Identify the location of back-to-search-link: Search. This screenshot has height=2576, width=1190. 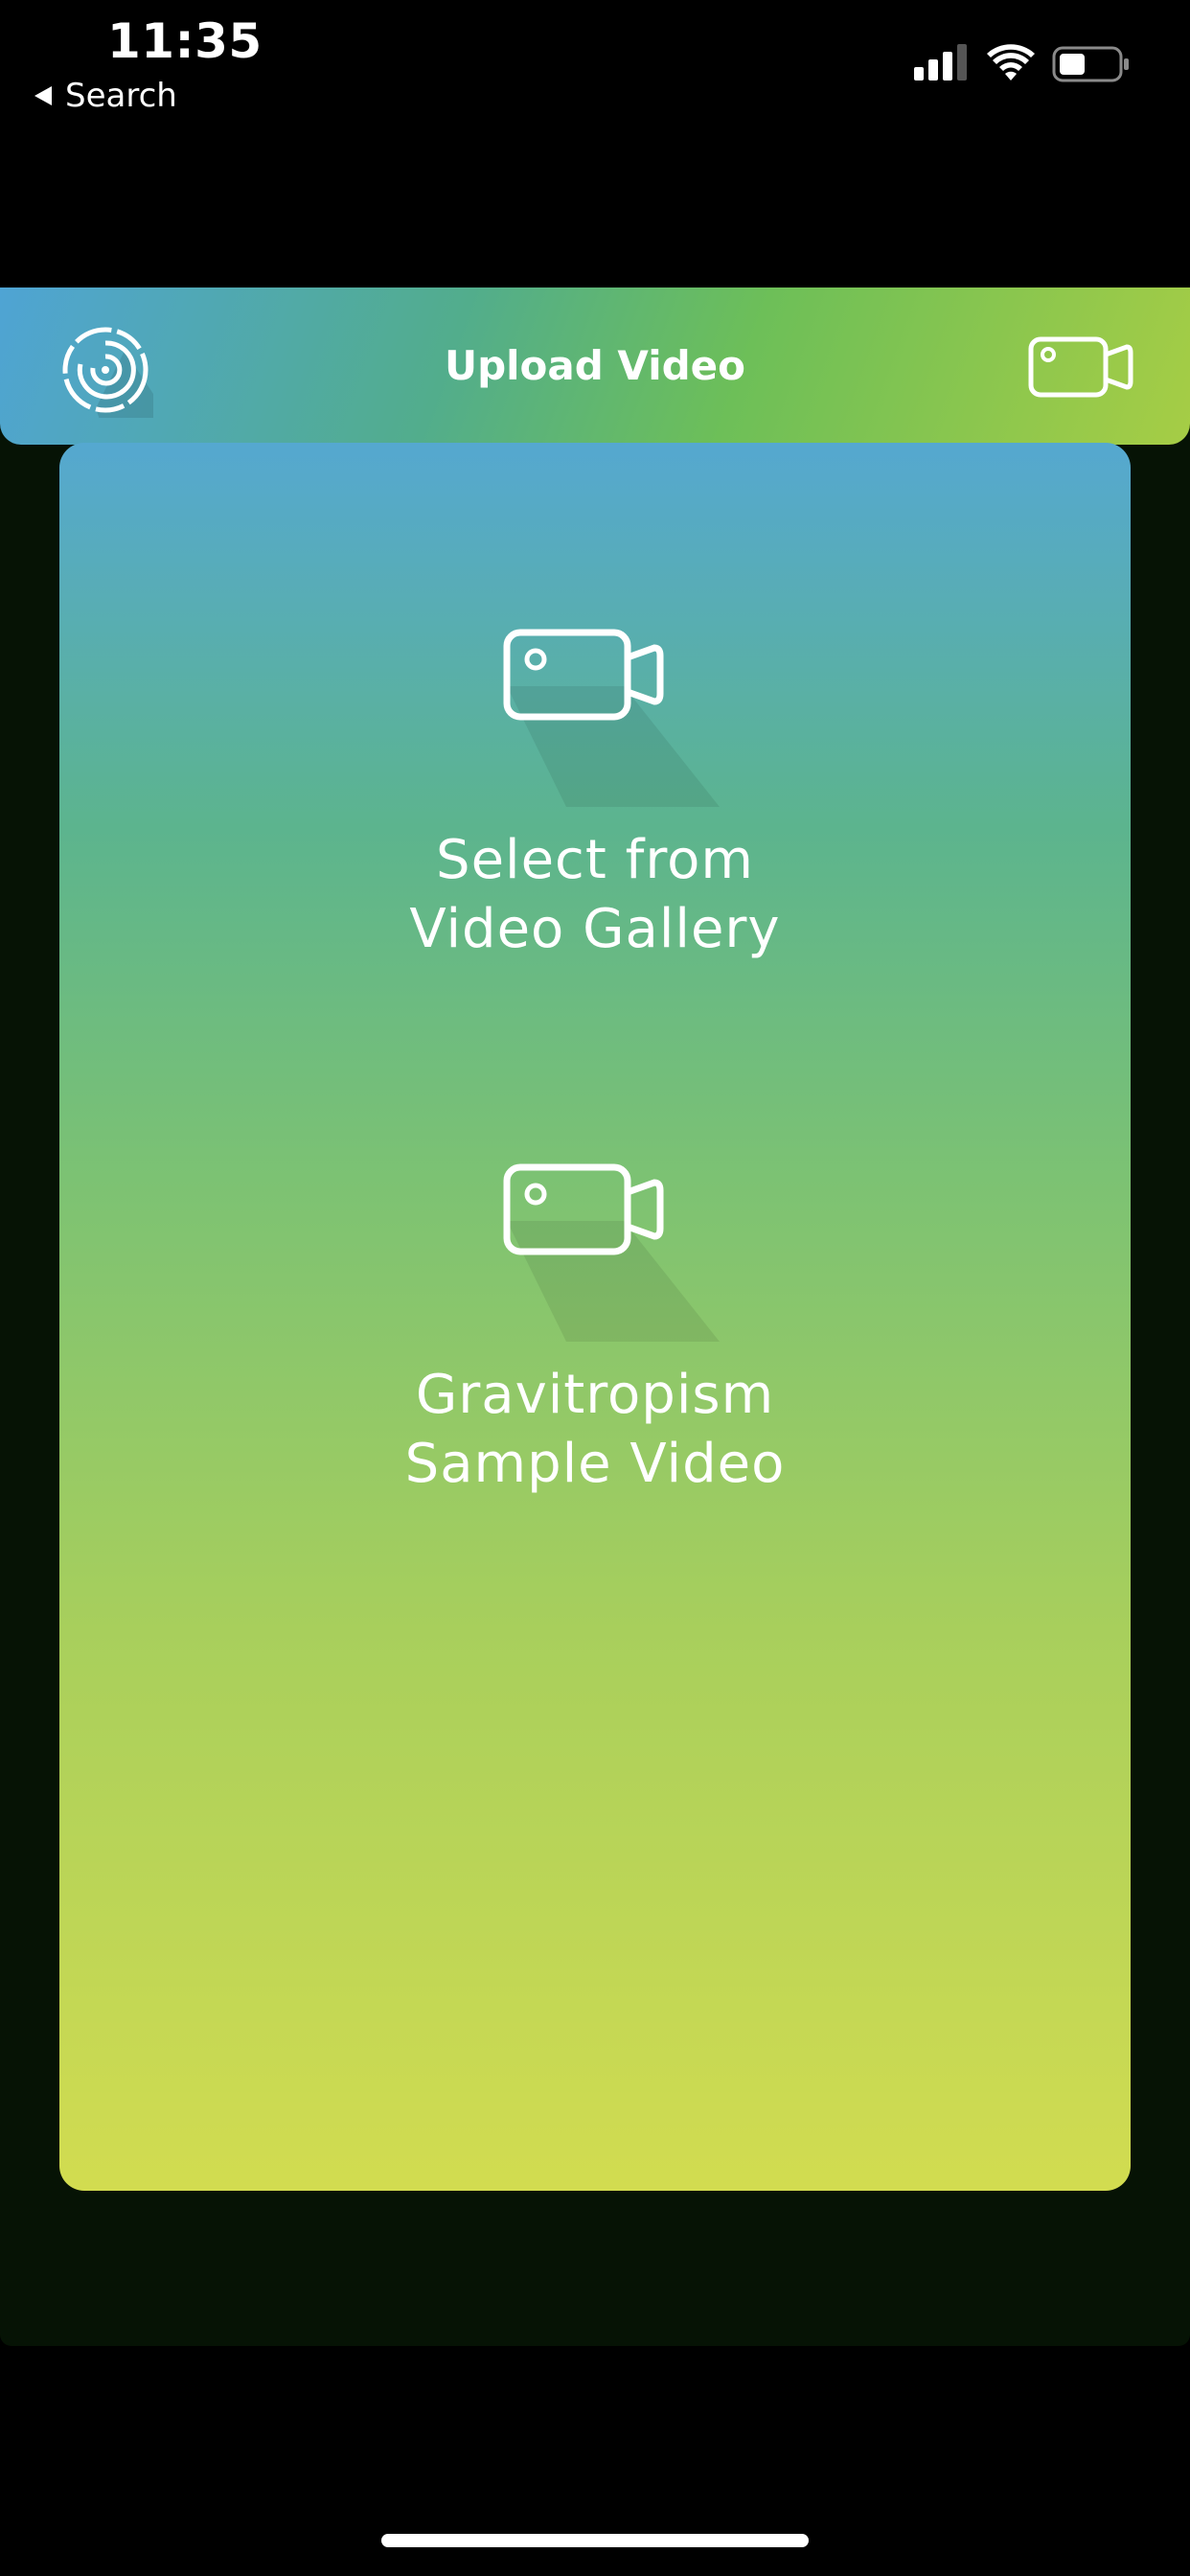
(105, 96).